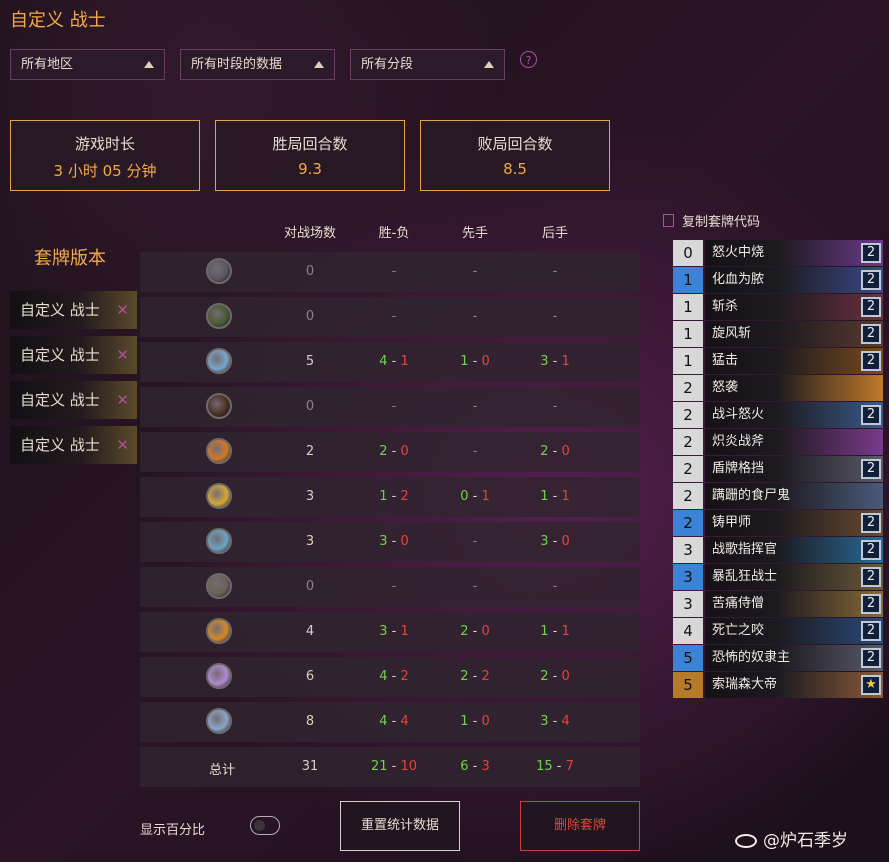 The image size is (889, 862). I want to click on card-name: 化血为脓, so click(794, 280).